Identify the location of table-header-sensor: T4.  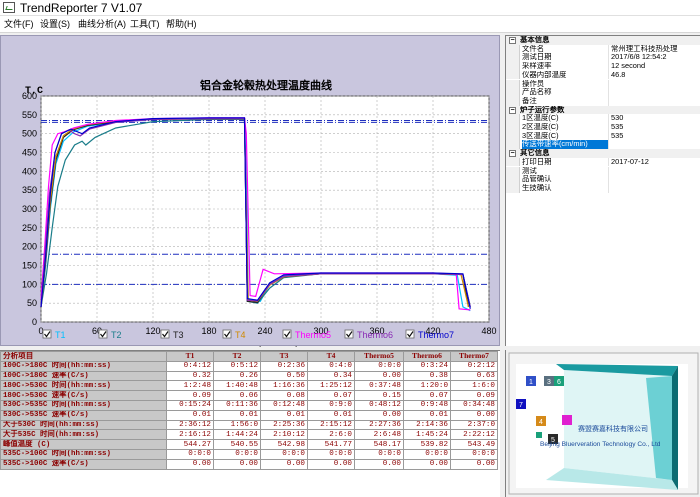
(331, 356).